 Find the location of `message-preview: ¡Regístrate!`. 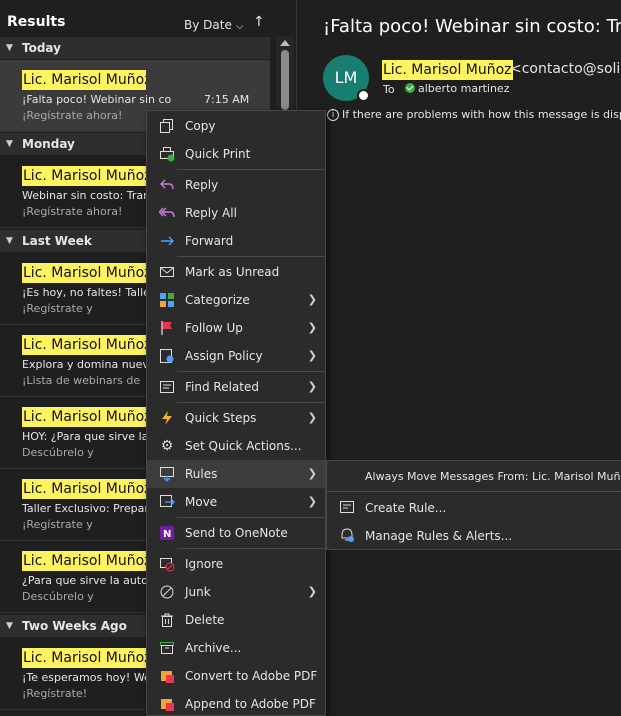

message-preview: ¡Regístrate! is located at coordinates (55, 693).